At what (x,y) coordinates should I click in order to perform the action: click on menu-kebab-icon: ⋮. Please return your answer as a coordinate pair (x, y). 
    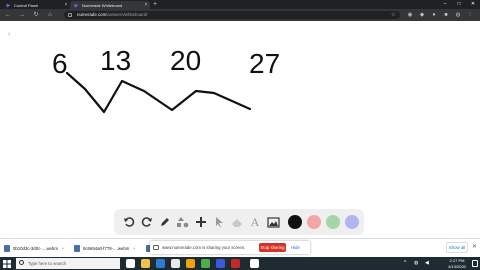
    Looking at the image, I should click on (470, 15).